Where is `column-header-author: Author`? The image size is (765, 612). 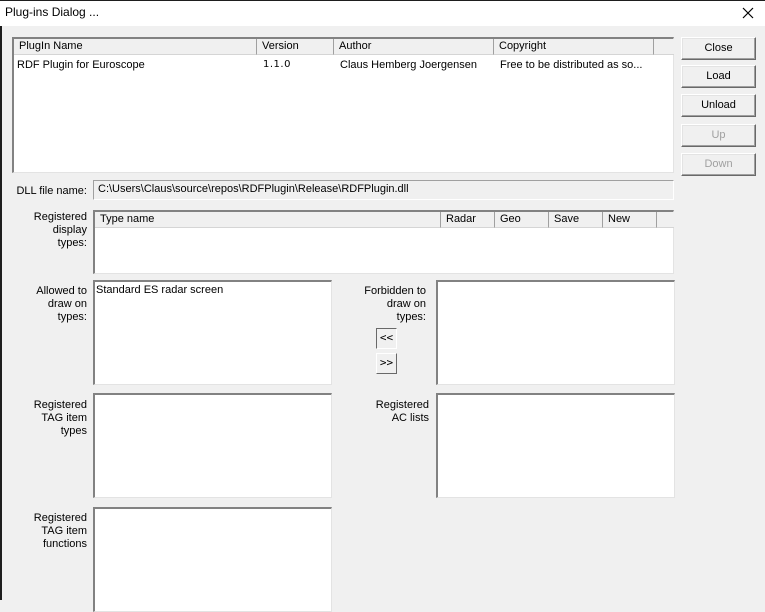 column-header-author: Author is located at coordinates (414, 47).